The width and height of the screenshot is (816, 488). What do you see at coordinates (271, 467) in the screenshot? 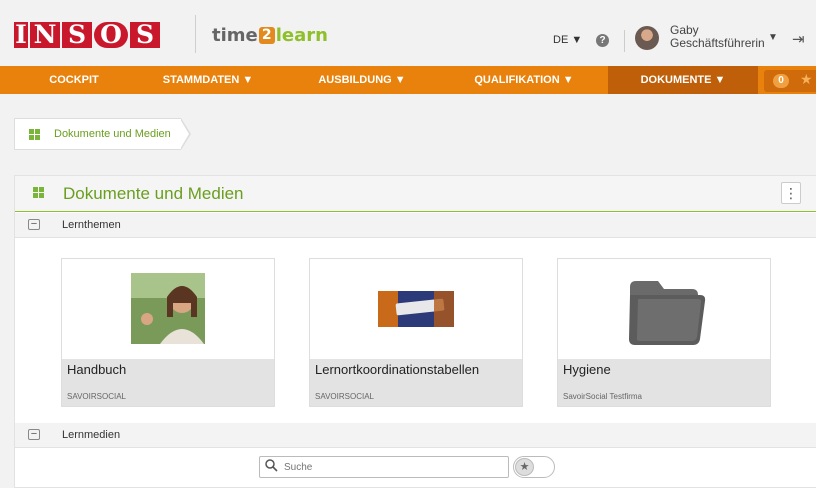
I see `search-icon` at bounding box center [271, 467].